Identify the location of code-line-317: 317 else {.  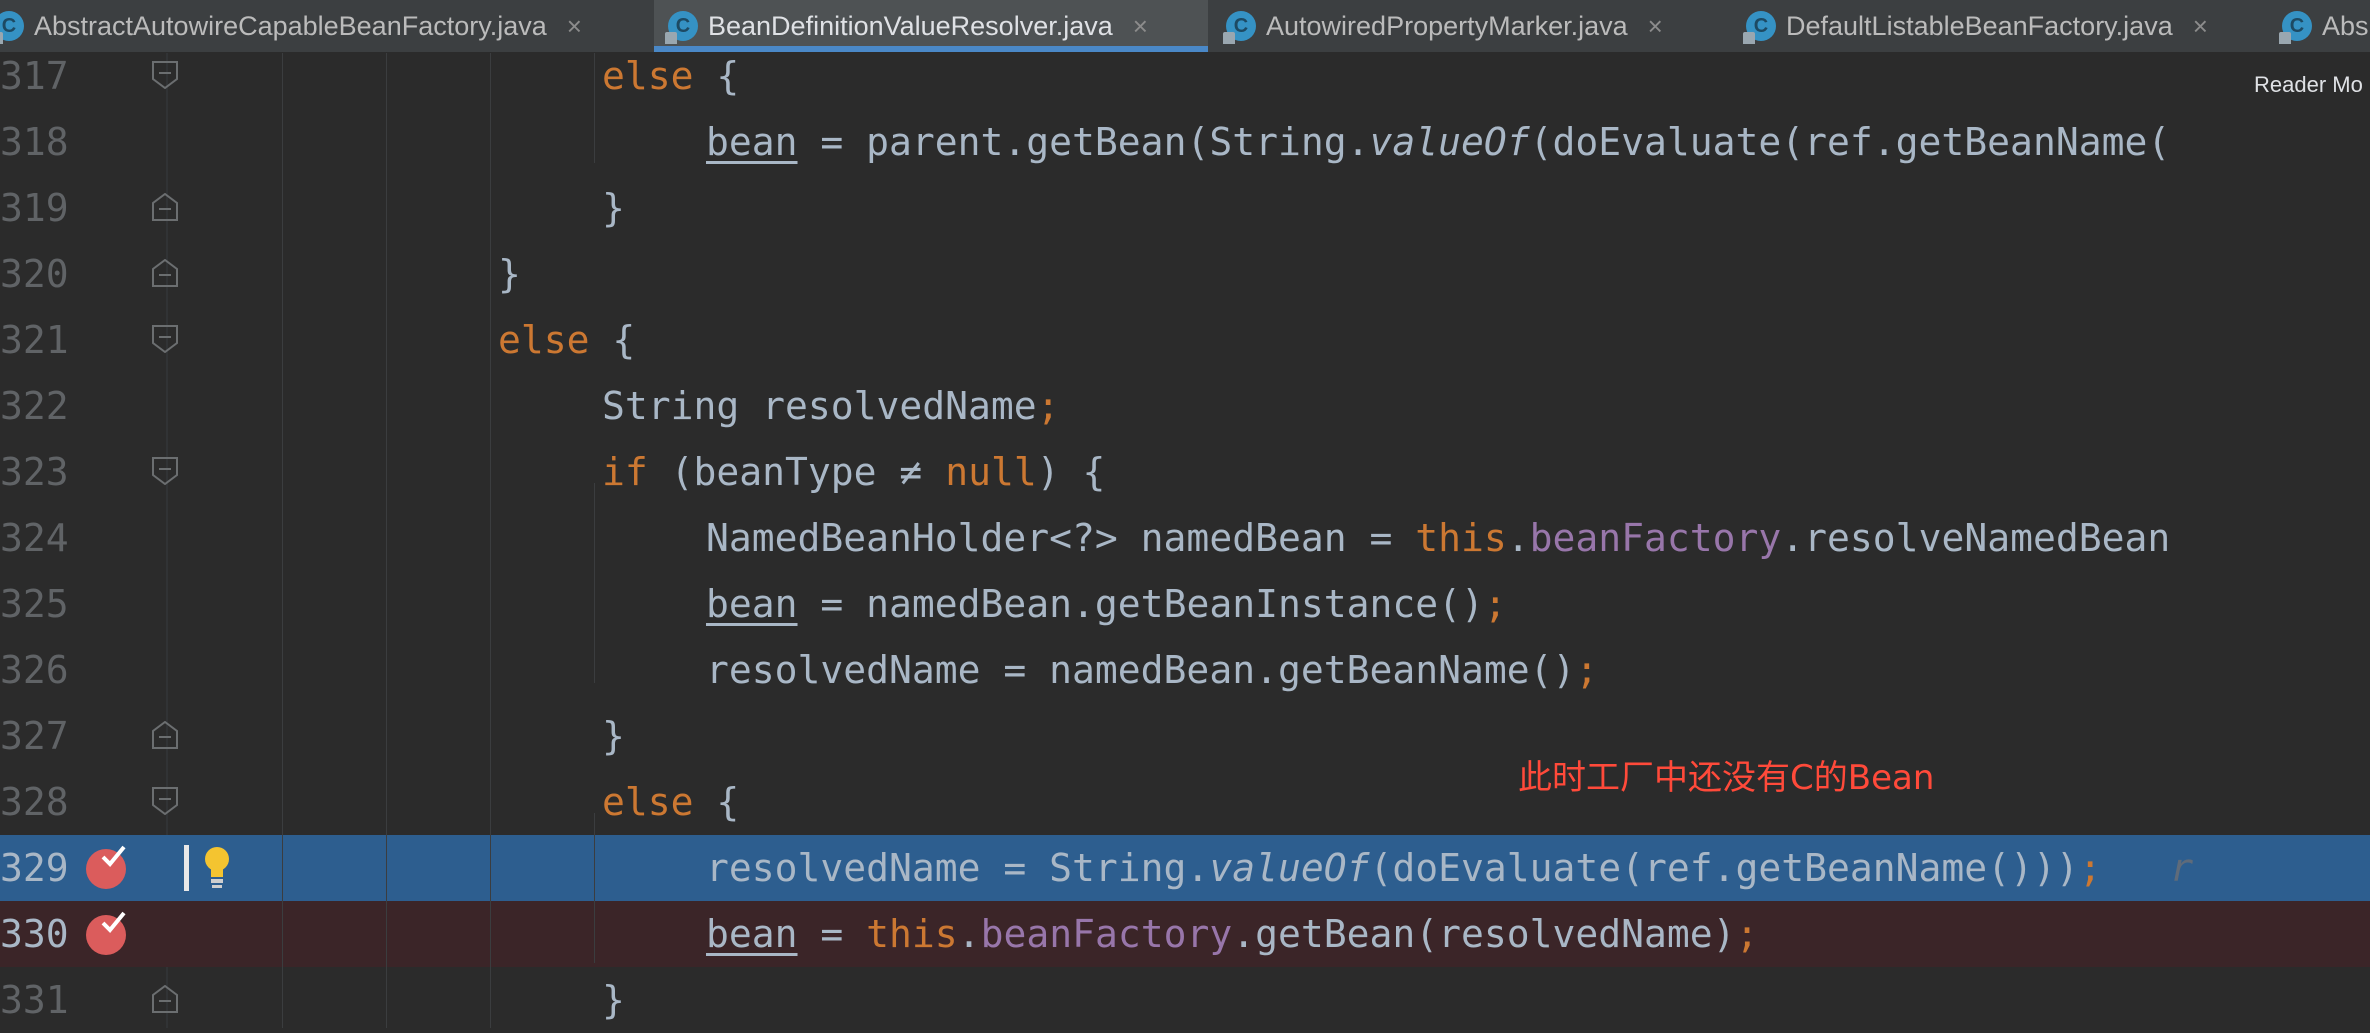
(1185, 76).